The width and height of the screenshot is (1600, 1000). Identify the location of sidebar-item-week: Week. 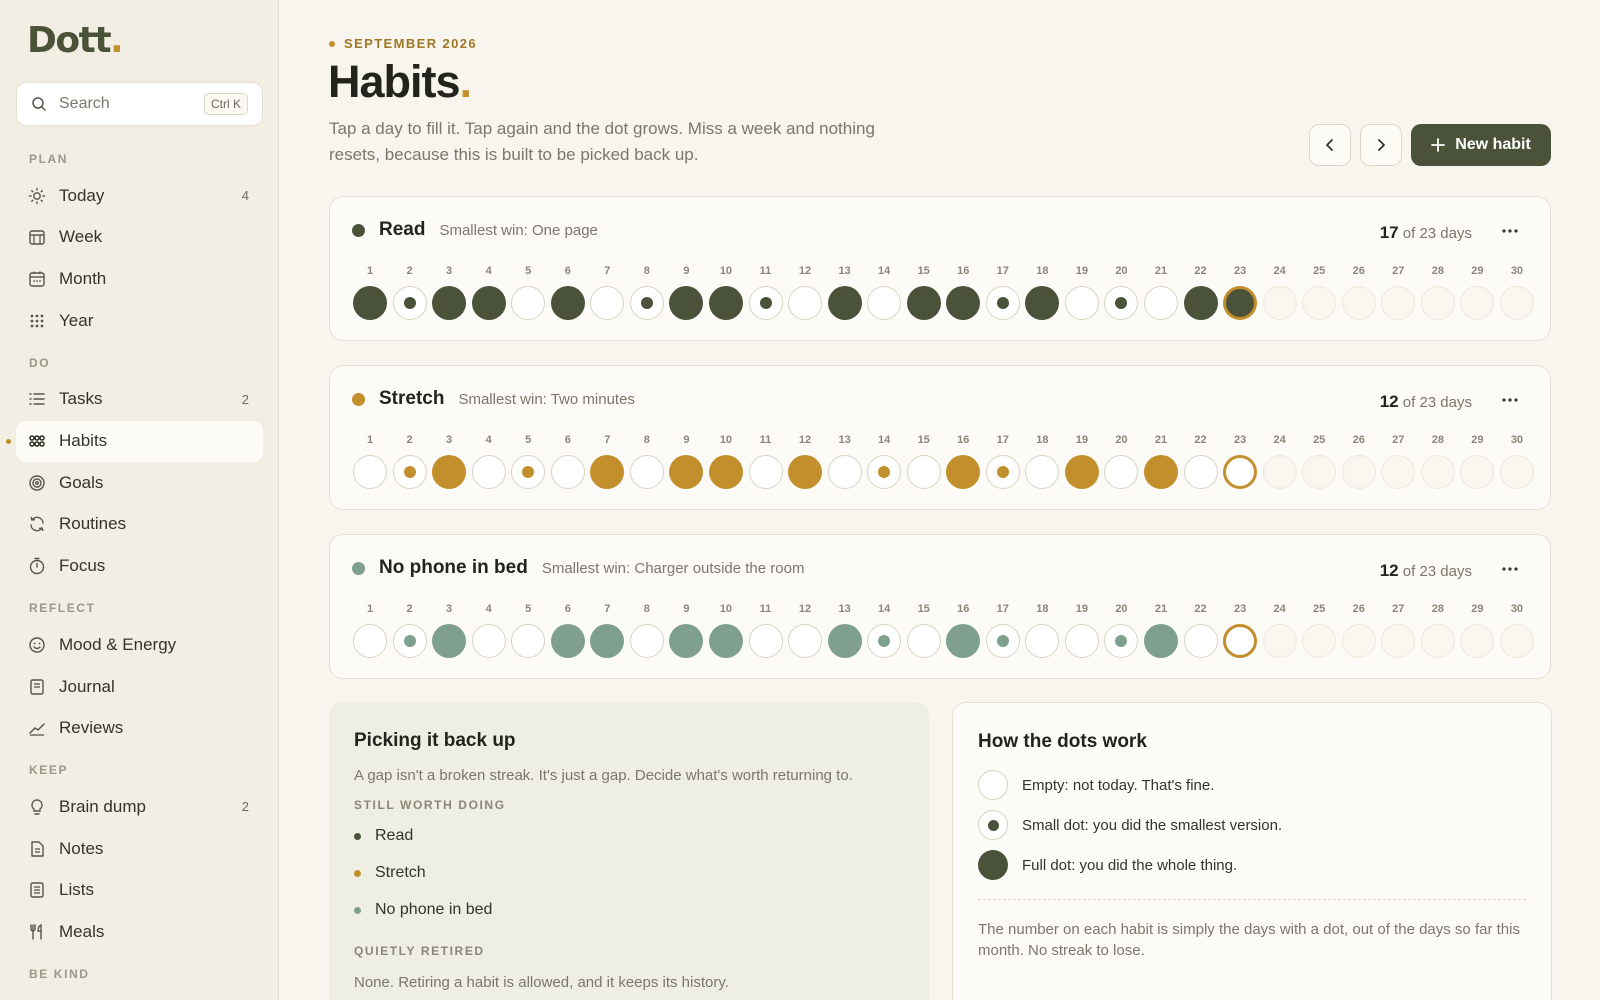
(139, 237).